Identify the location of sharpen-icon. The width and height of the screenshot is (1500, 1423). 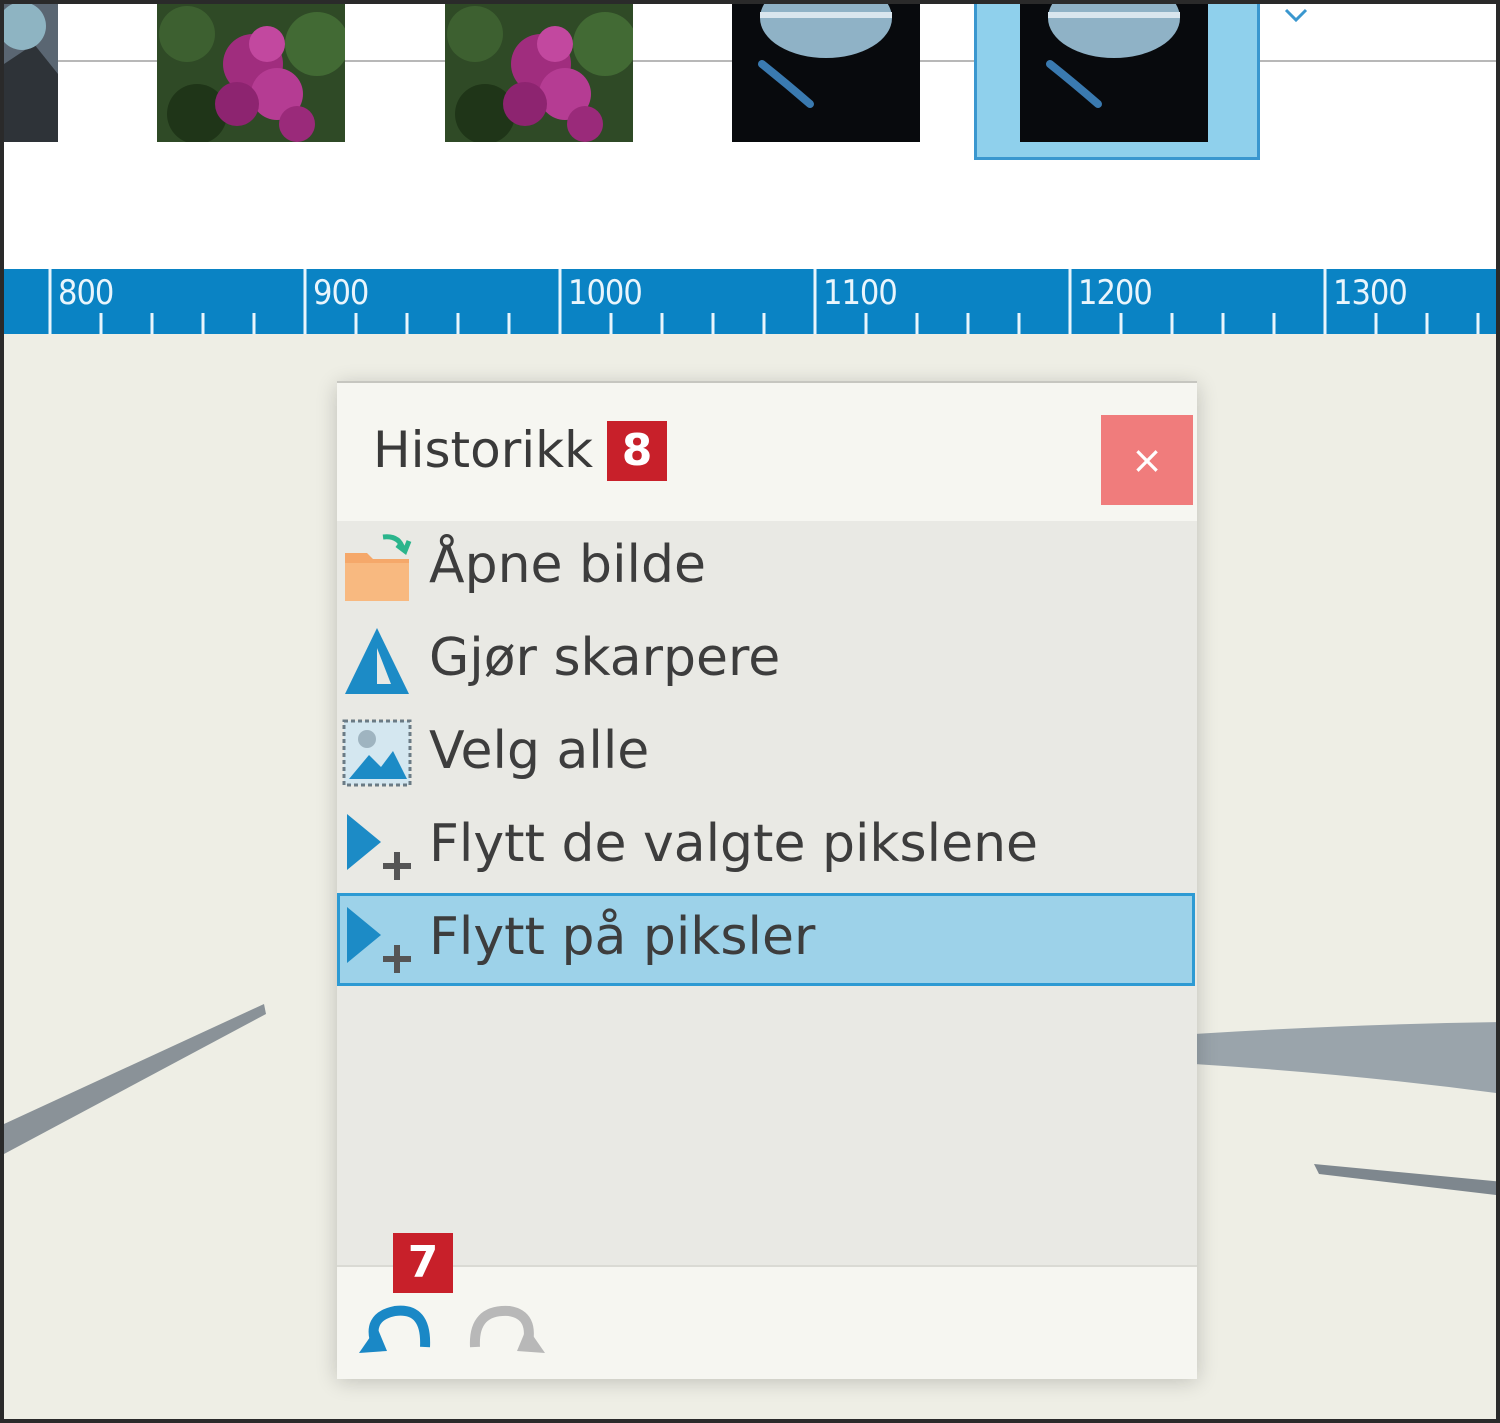
(377, 660).